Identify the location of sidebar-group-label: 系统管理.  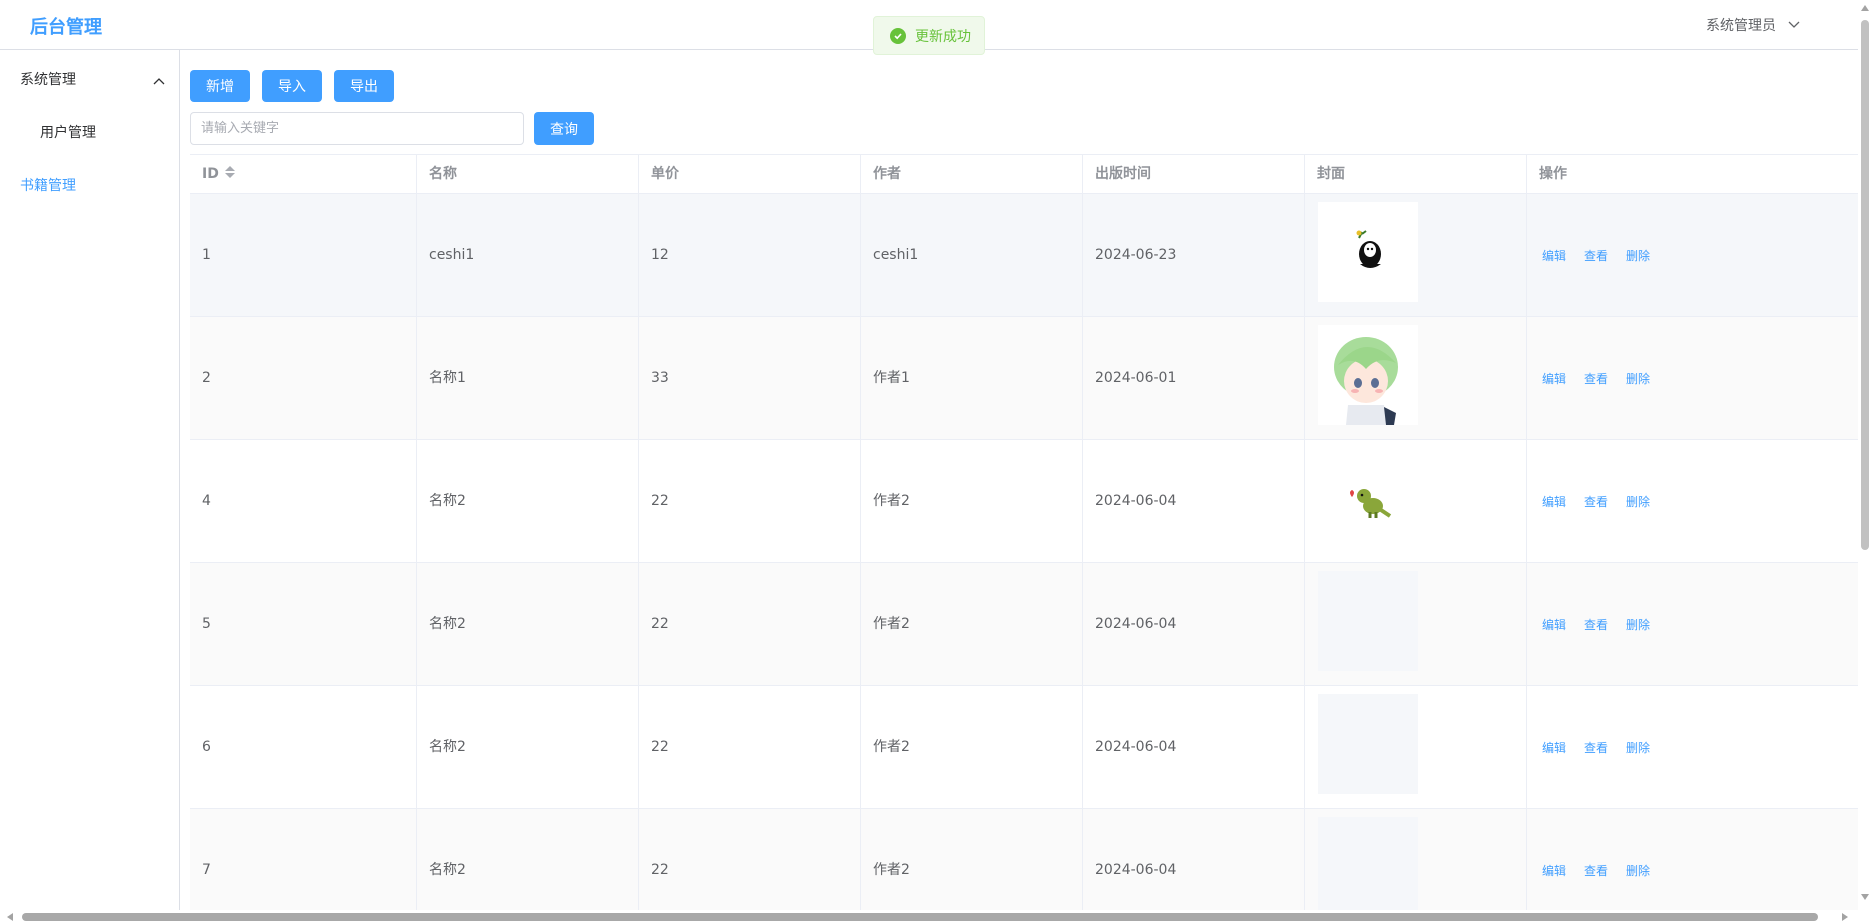
(48, 80).